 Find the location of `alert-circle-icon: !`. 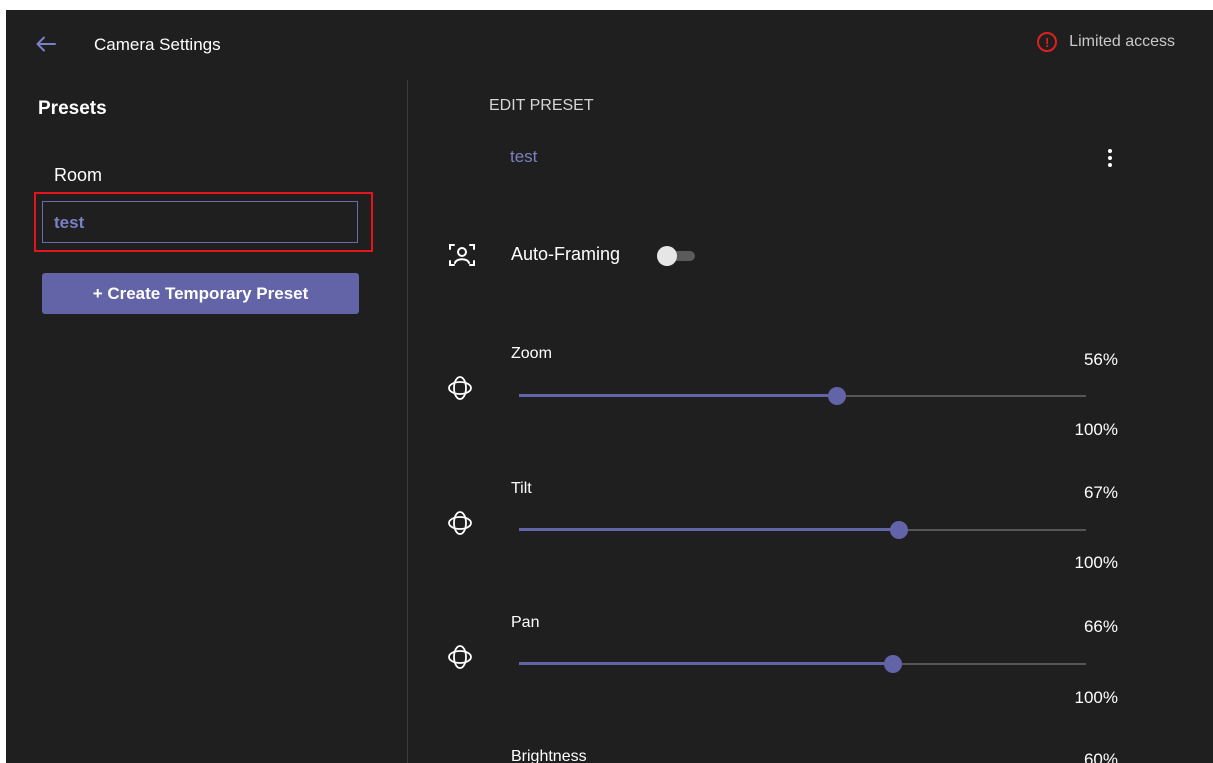

alert-circle-icon: ! is located at coordinates (1047, 42).